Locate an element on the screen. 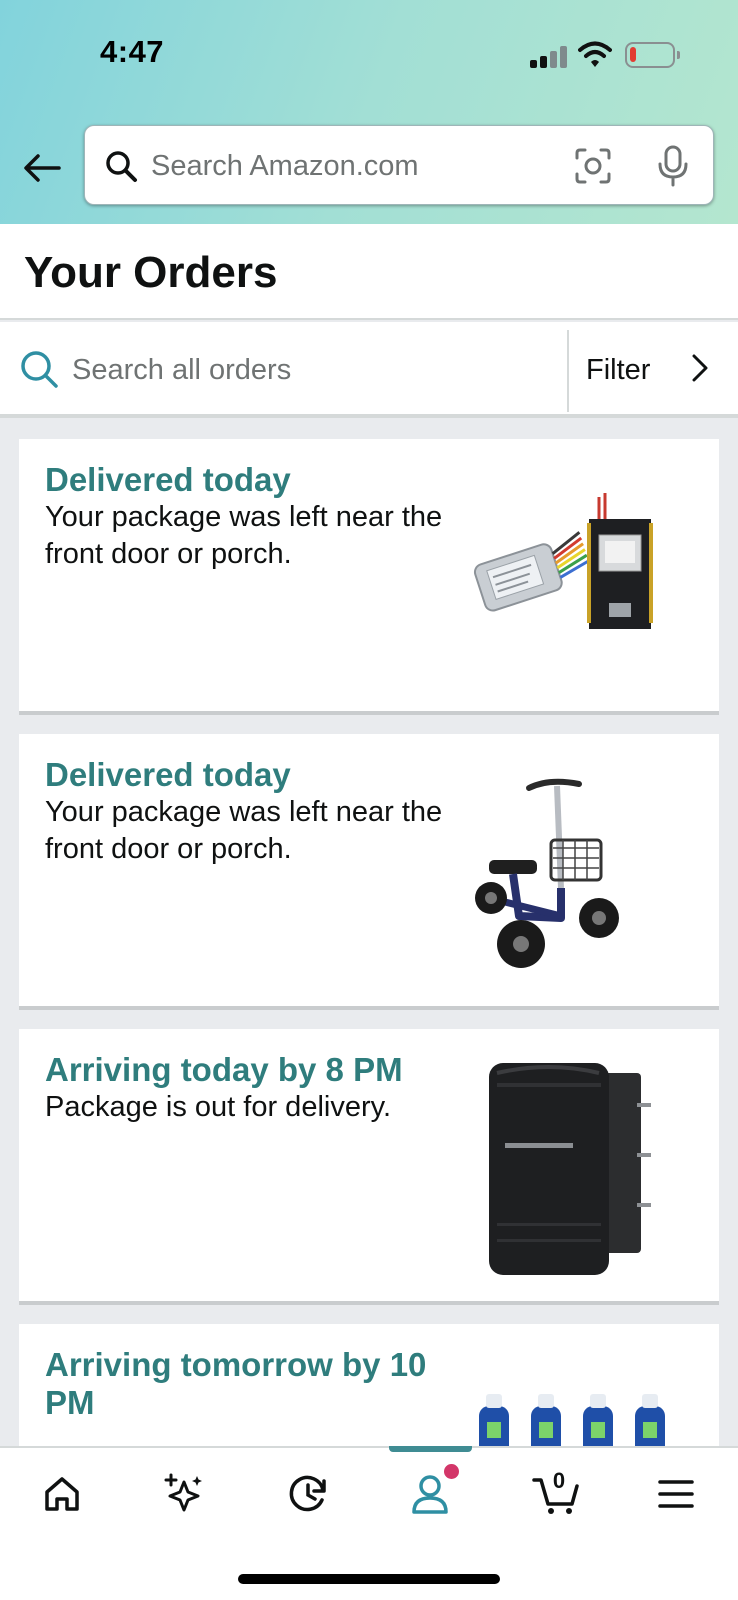 Image resolution: width=738 pixels, height=1600 pixels. active-tab-indicator is located at coordinates (430, 1449).